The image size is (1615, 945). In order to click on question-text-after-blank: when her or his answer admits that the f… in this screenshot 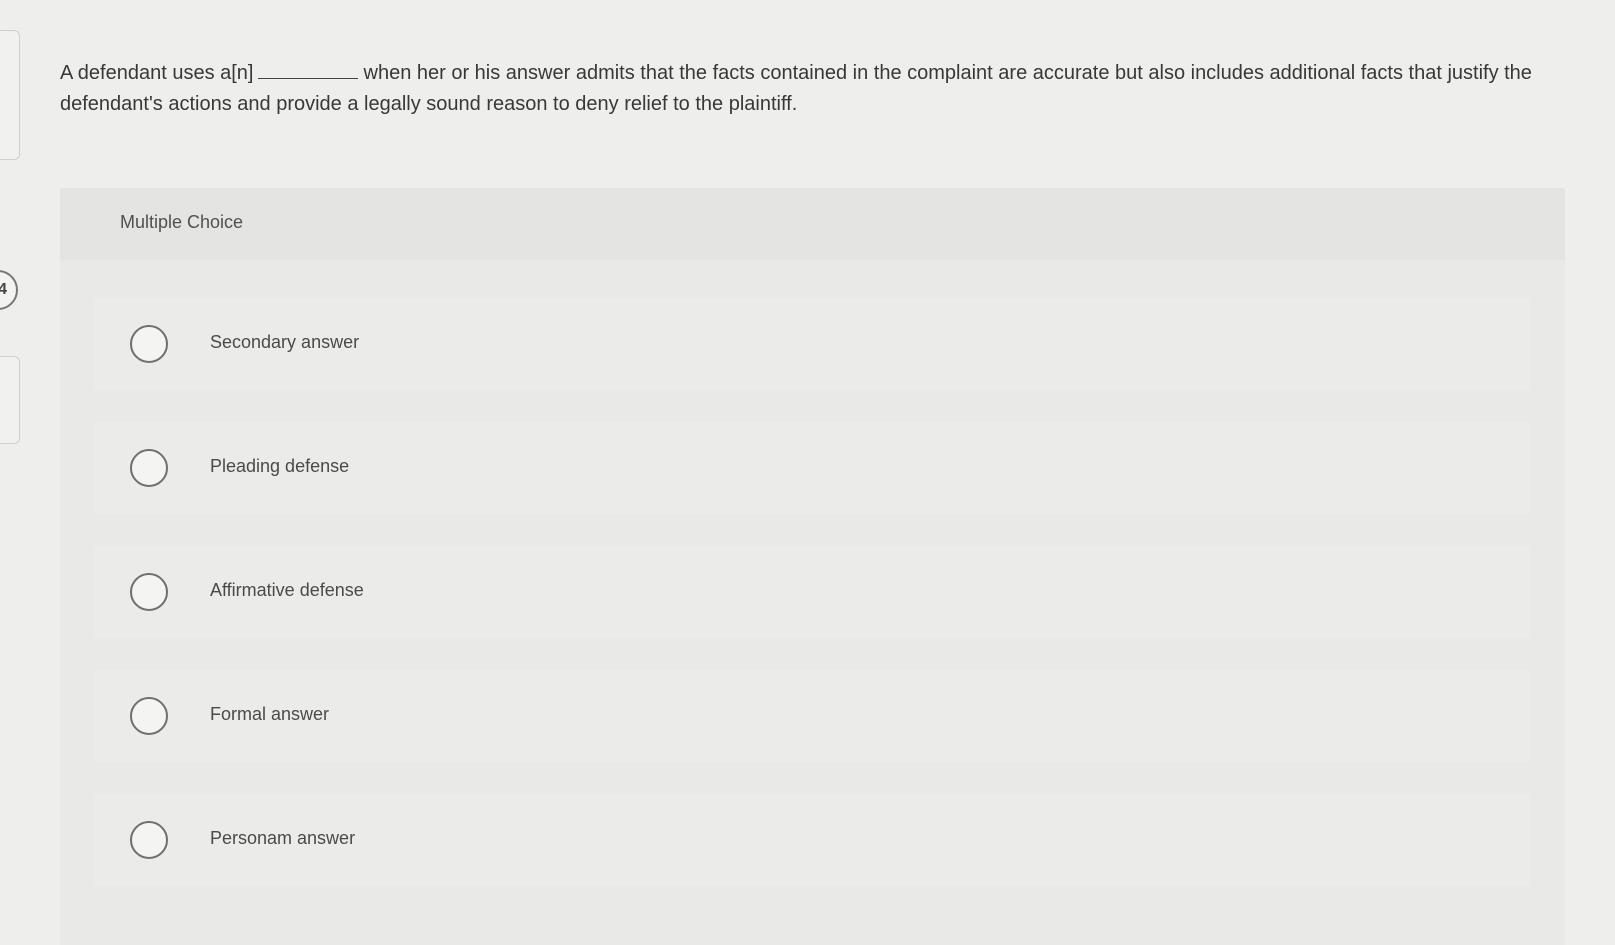, I will do `click(796, 88)`.